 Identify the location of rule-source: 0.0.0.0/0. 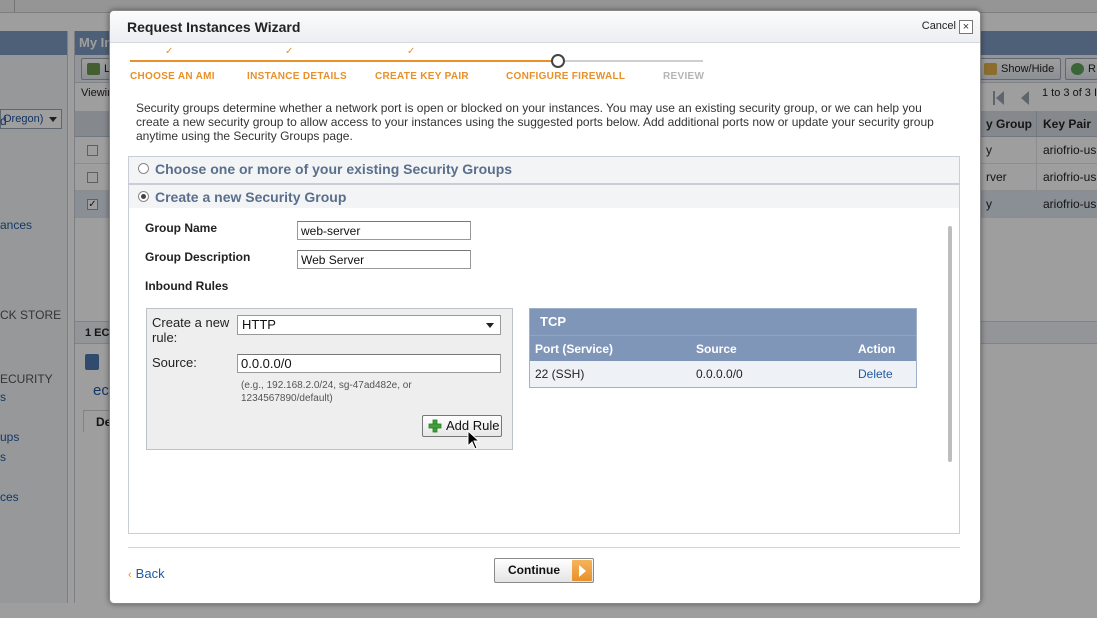
(719, 374).